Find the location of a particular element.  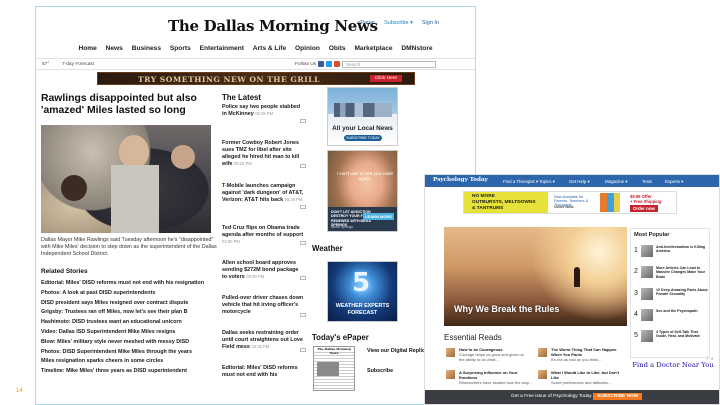

nav-item-opinion: Opinion is located at coordinates (307, 48).